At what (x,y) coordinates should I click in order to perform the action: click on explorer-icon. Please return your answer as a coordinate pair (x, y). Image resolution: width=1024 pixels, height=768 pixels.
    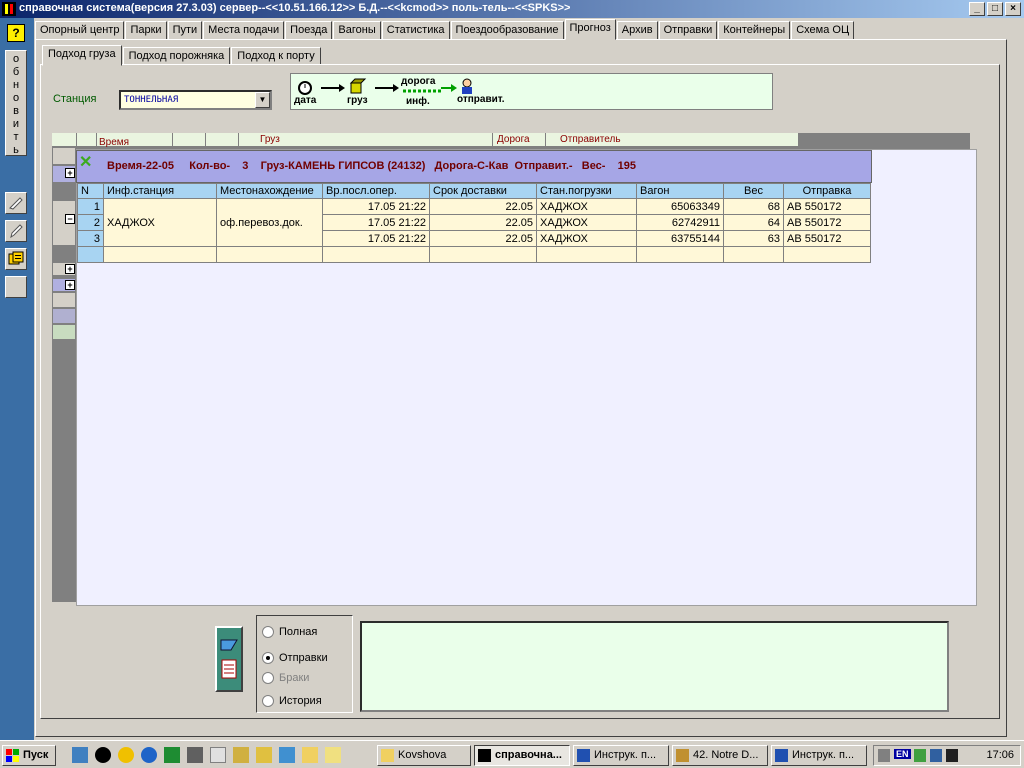
    Looking at the image, I should click on (241, 755).